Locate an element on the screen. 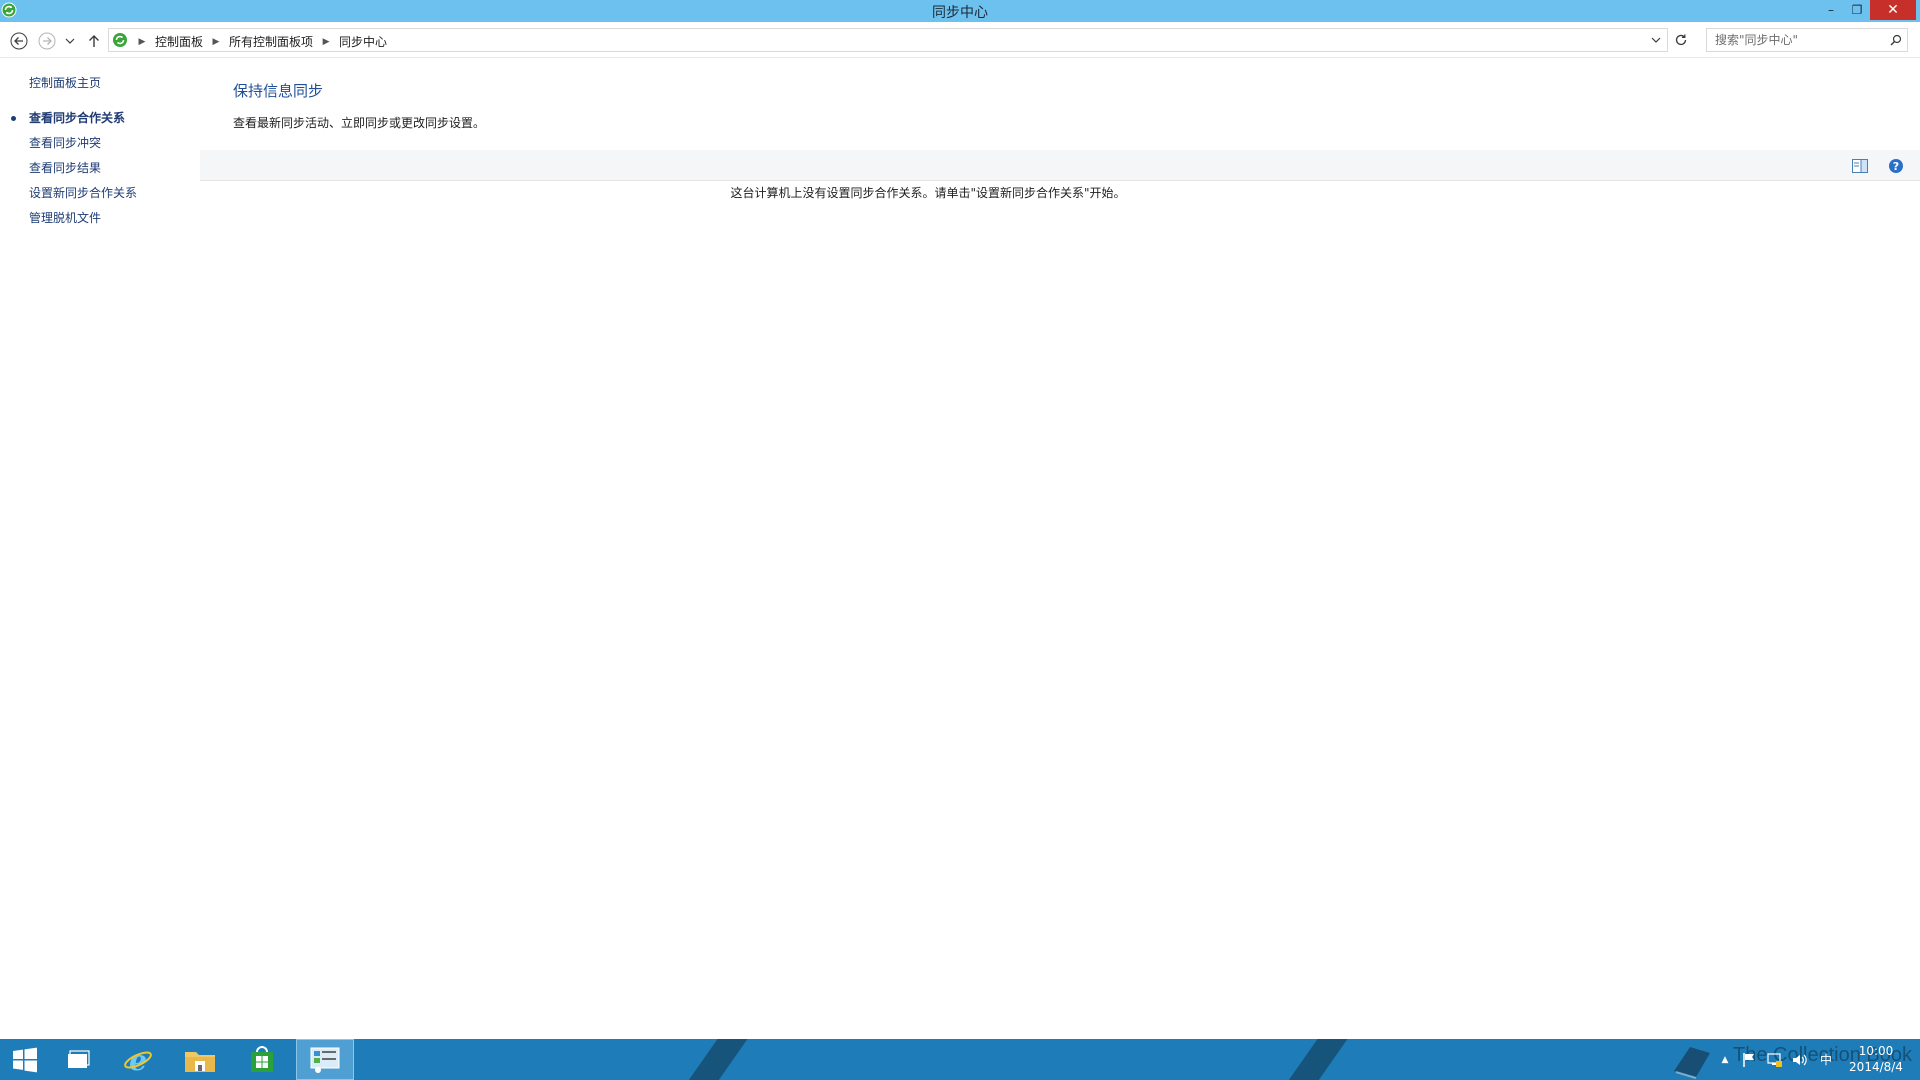 The width and height of the screenshot is (1920, 1080). file-explorer-button is located at coordinates (200, 1059).